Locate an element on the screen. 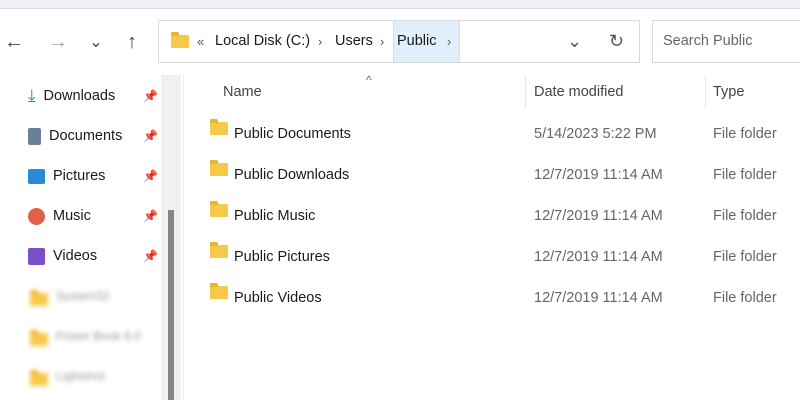 The width and height of the screenshot is (800, 400). sidebar-item-power-book: Power Book 8.0 is located at coordinates (93, 336).